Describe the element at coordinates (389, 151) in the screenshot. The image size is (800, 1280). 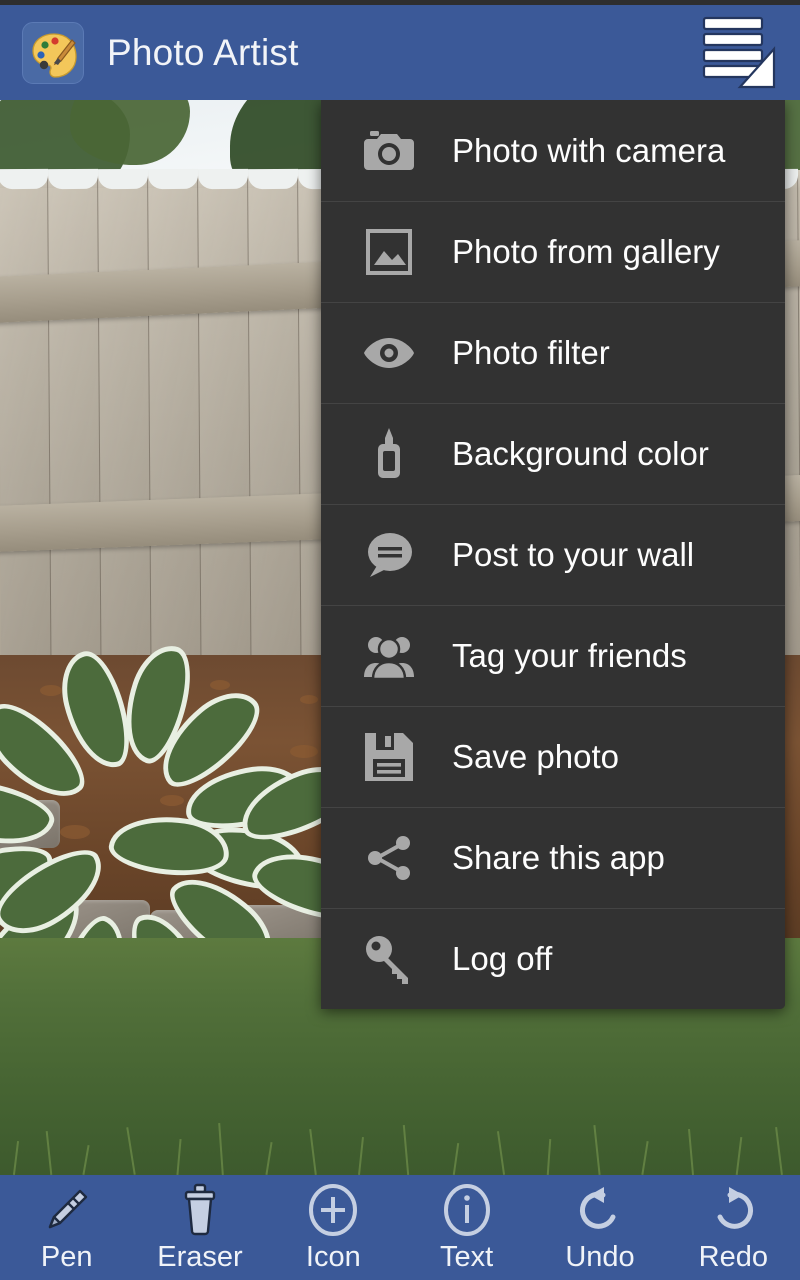
I see `camera-icon` at that location.